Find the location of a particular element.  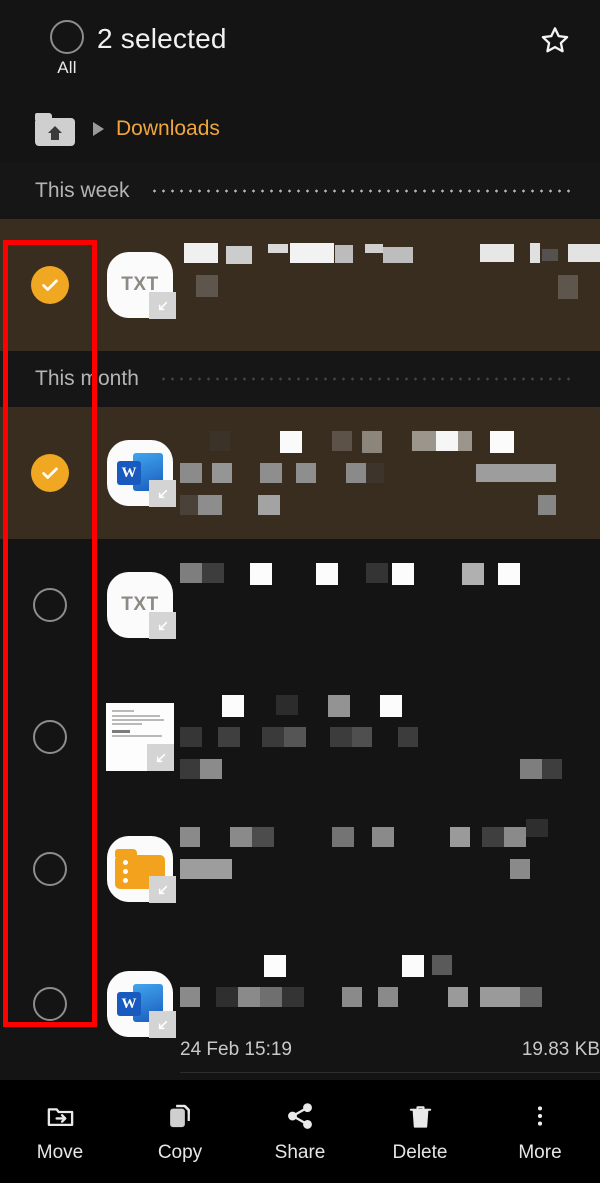

trash-icon is located at coordinates (420, 1116).